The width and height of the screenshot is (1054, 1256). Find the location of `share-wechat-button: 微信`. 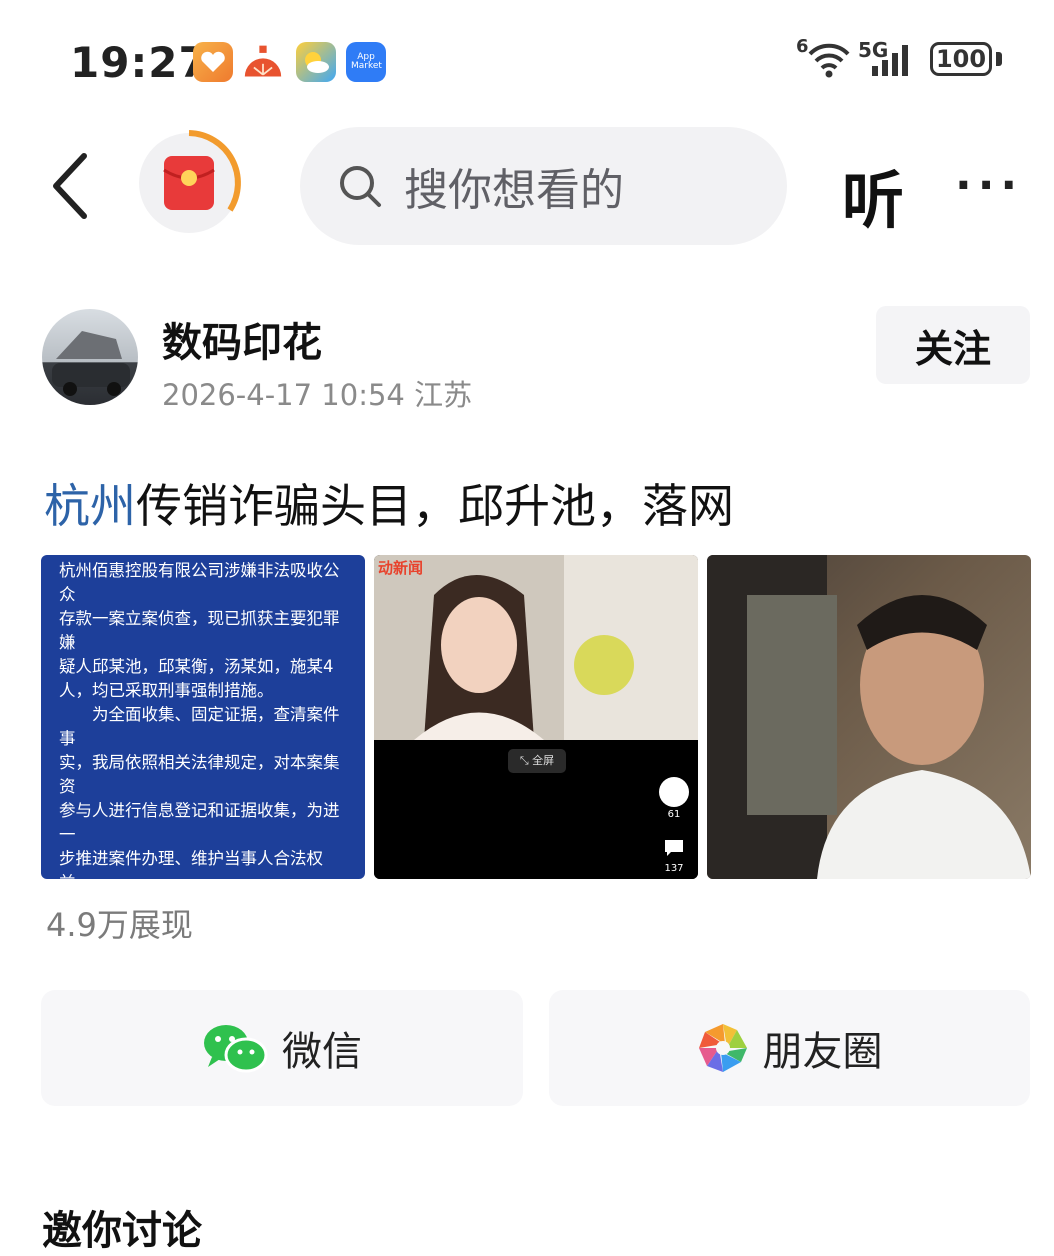

share-wechat-button: 微信 is located at coordinates (282, 1048).